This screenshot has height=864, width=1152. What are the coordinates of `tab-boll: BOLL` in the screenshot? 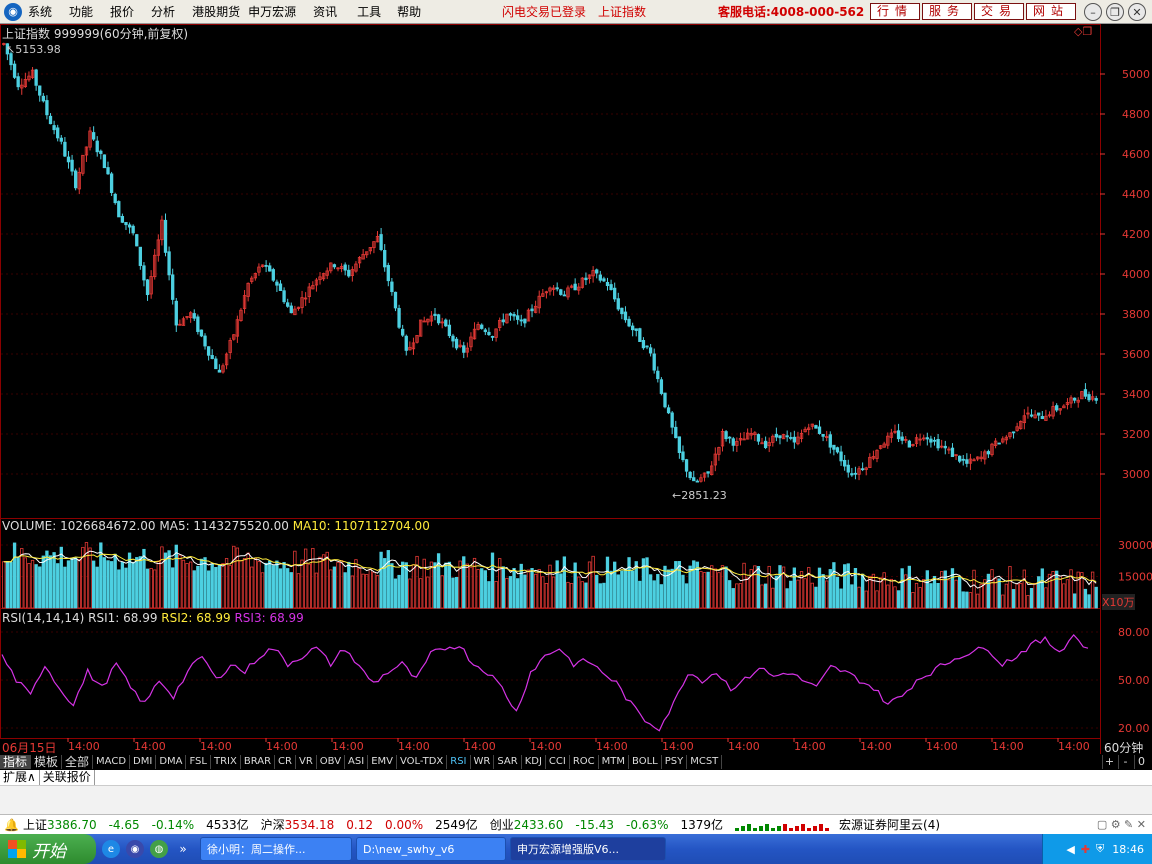 It's located at (645, 762).